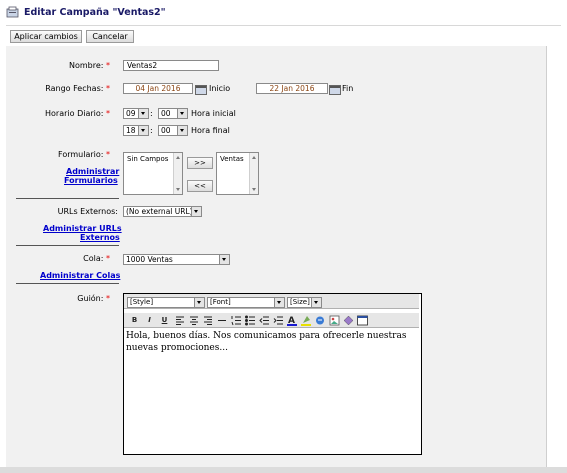  Describe the element at coordinates (91, 180) in the screenshot. I see `admin-formularios-link-line2: Formularios` at that location.